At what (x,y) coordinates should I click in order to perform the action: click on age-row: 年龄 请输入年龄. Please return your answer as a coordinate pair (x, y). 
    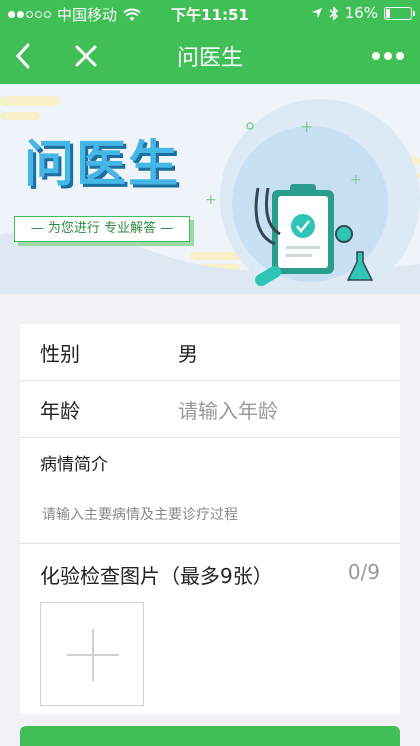
    Looking at the image, I should click on (210, 409).